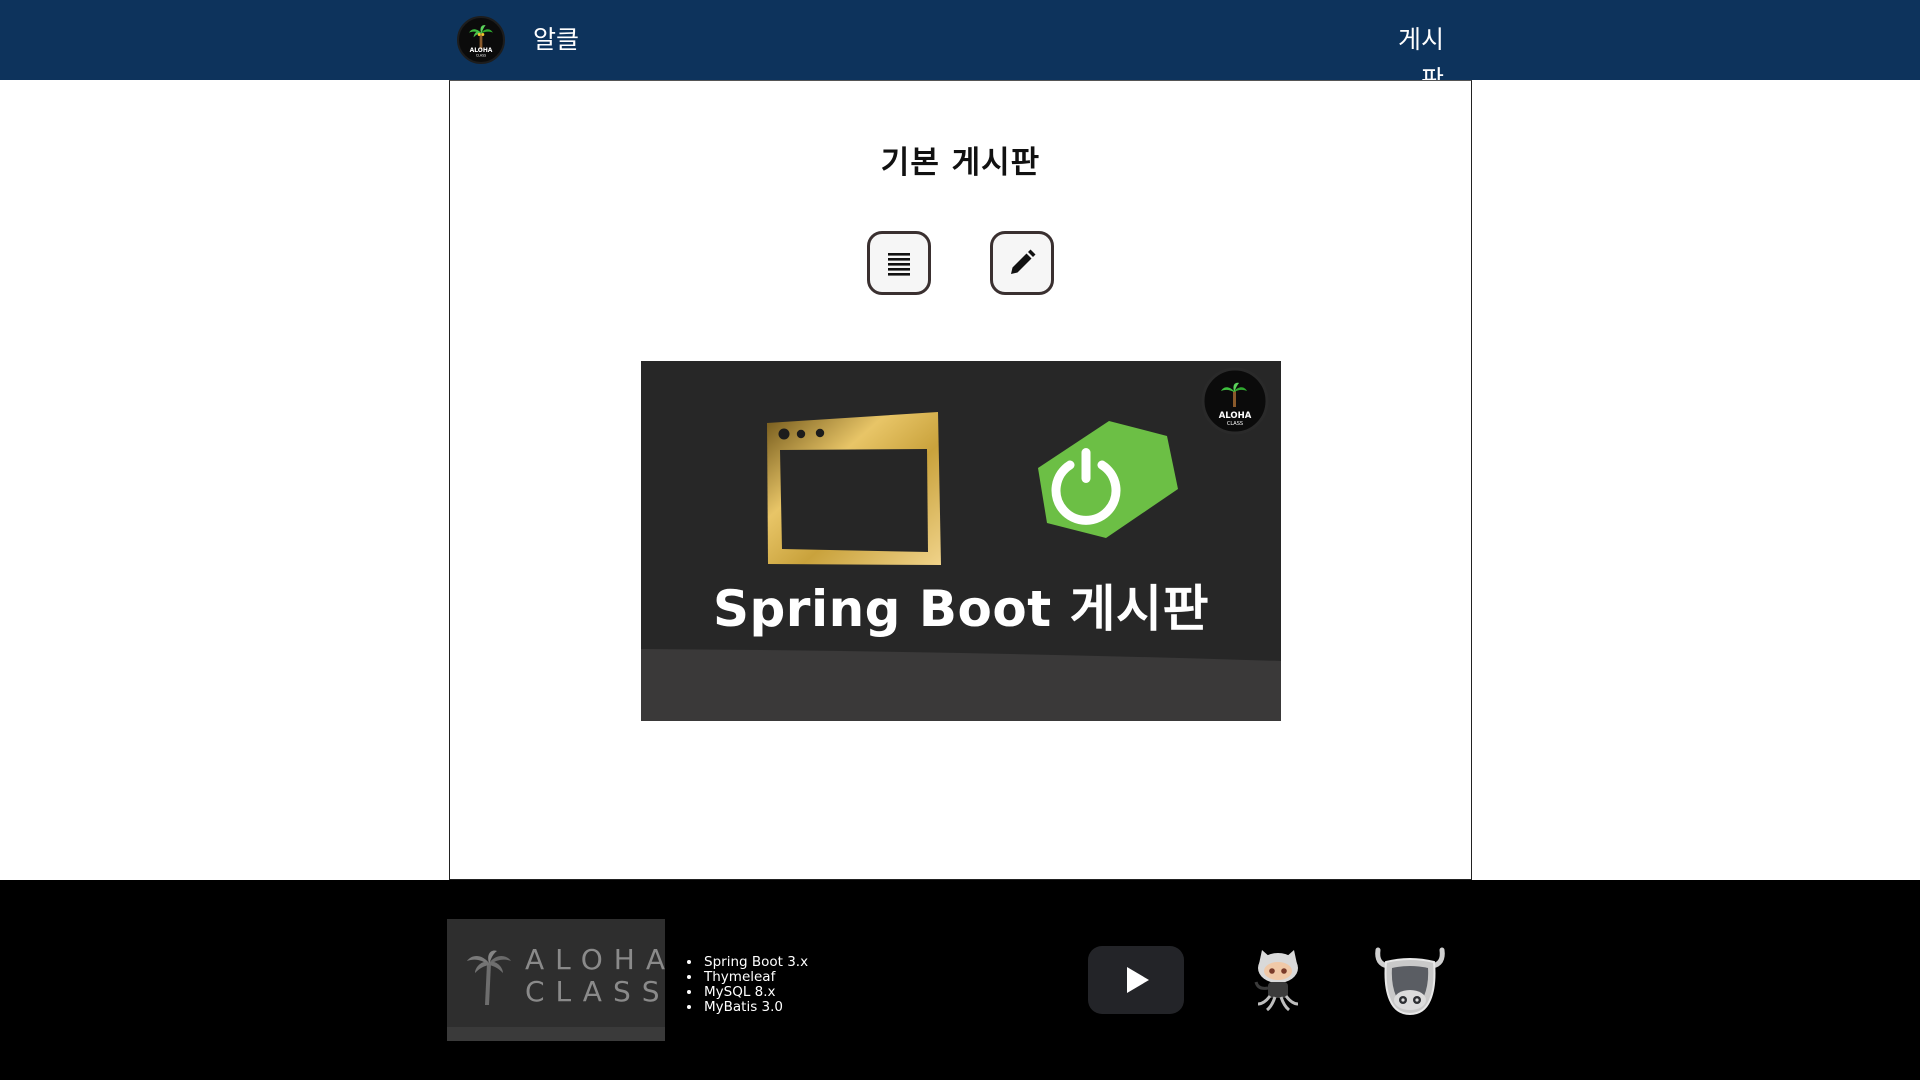 The image size is (1920, 1080). I want to click on cow-icon, so click(1410, 981).